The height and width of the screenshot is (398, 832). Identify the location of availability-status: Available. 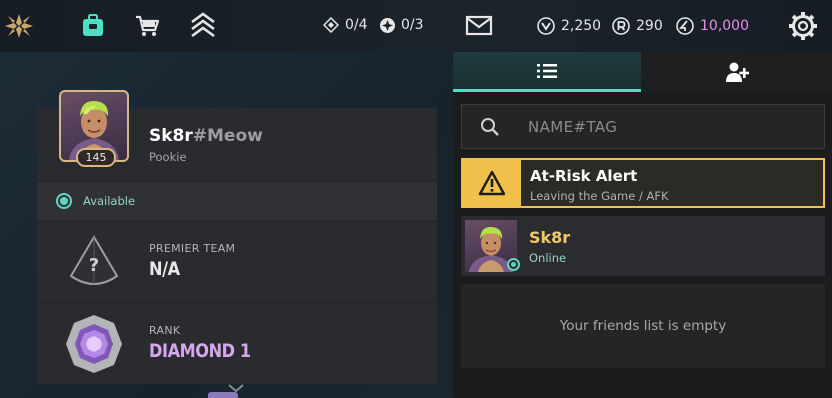
(237, 201).